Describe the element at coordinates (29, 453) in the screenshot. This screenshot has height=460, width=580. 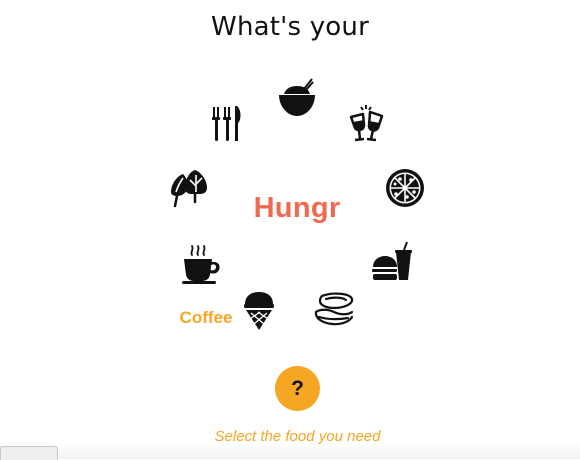
I see `bottom-tab` at that location.